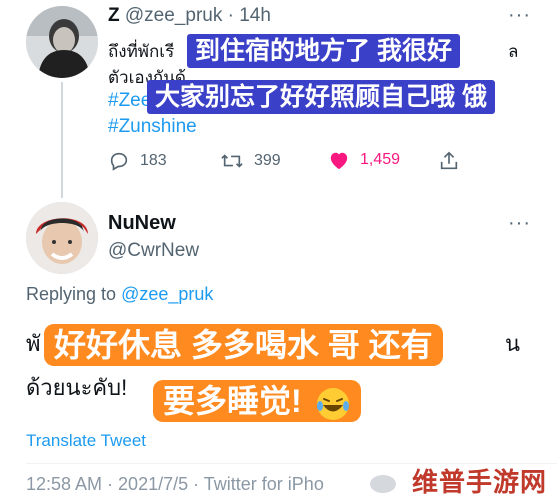 The image size is (557, 500). What do you see at coordinates (137, 161) in the screenshot?
I see `reply-button: 183` at bounding box center [137, 161].